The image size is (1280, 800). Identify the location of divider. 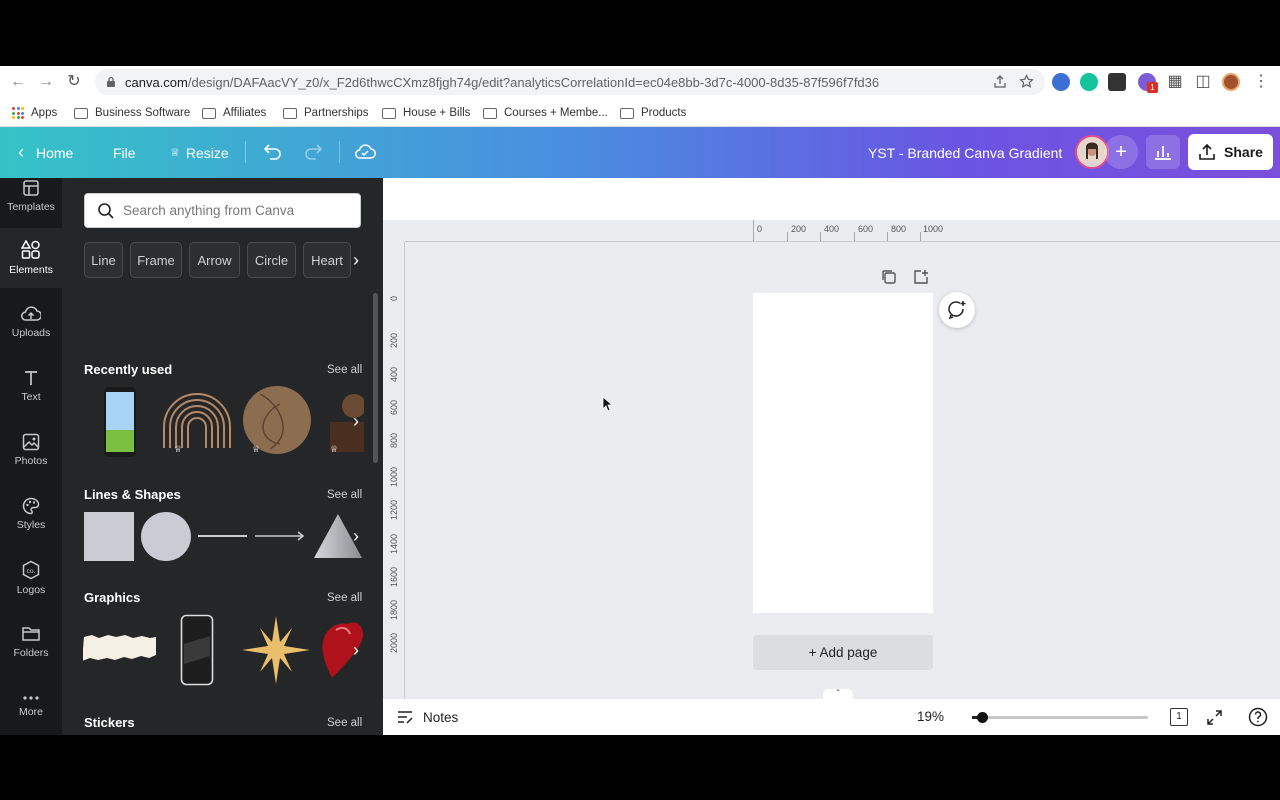
(339, 152).